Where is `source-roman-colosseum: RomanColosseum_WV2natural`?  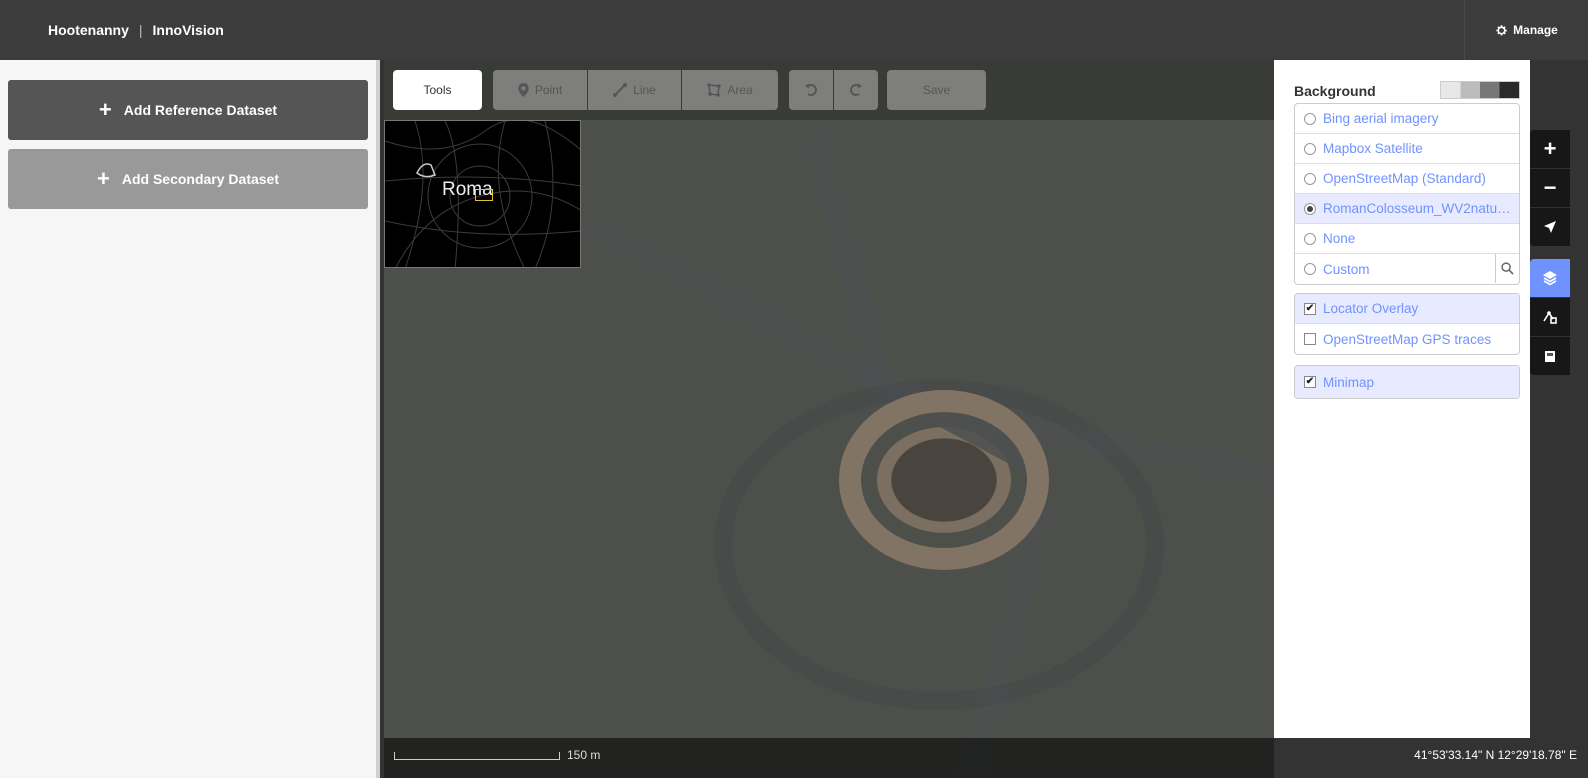
source-roman-colosseum: RomanColosseum_WV2natural is located at coordinates (1407, 209).